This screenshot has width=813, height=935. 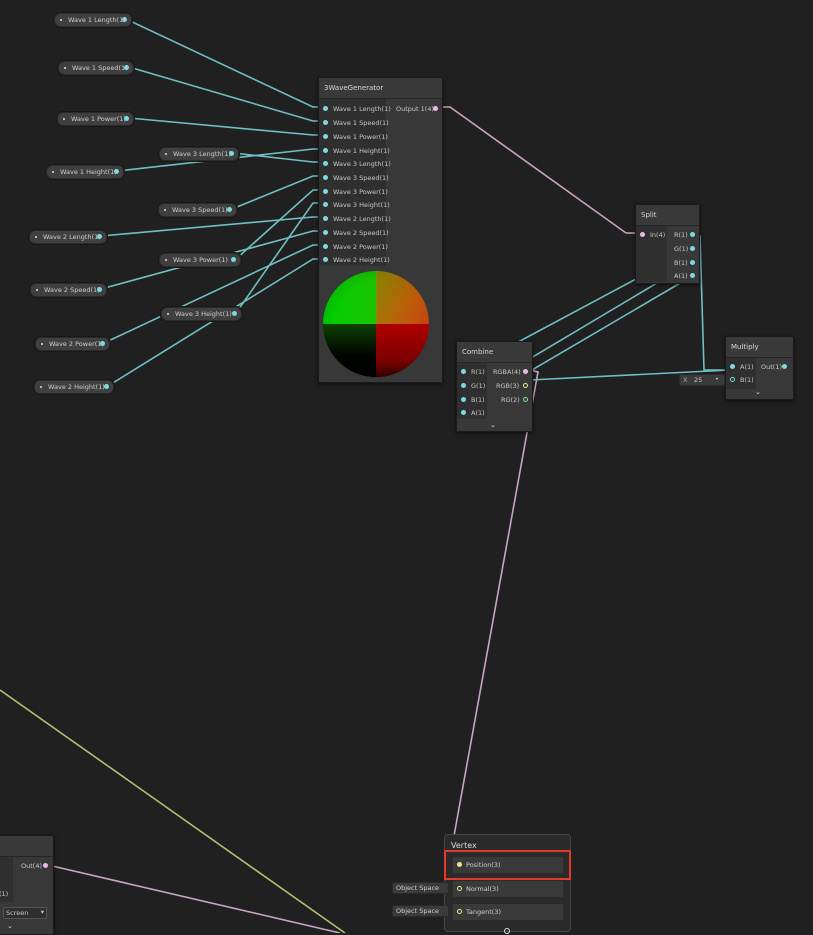 I want to click on space-dropdown: Screen ▾, so click(x=25, y=913).